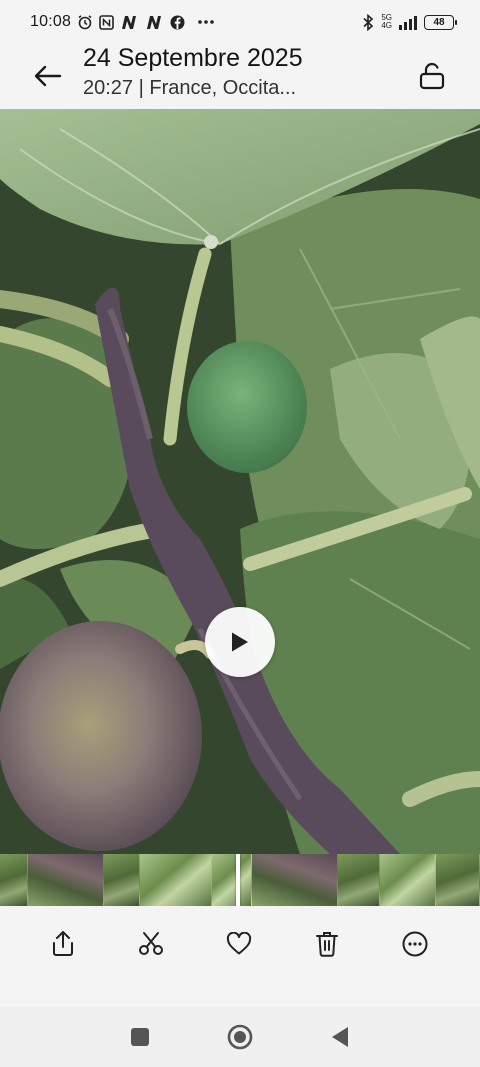 Image resolution: width=480 pixels, height=1067 pixels. Describe the element at coordinates (240, 22) in the screenshot. I see `status-bar: 10:08 5G 4G 48` at that location.